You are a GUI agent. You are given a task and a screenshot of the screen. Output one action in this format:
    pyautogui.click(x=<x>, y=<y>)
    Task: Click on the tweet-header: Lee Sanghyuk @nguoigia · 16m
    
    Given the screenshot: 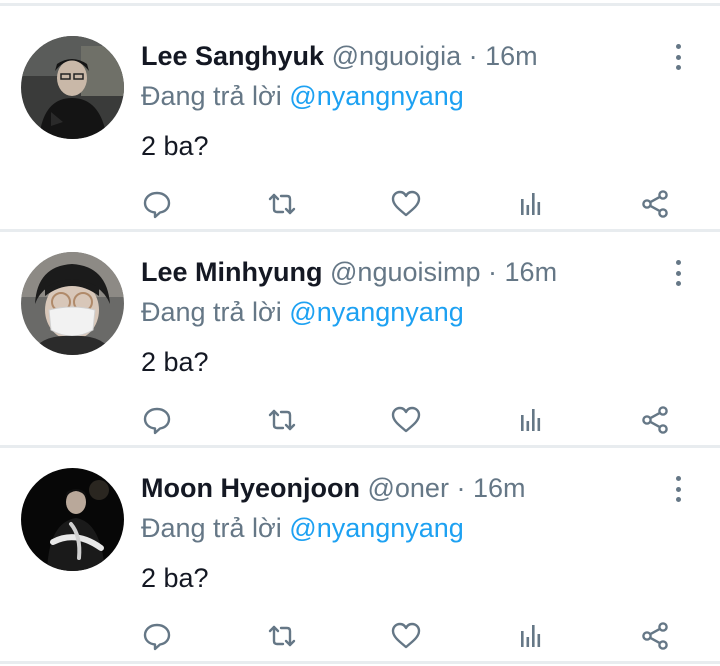 What is the action you would take?
    pyautogui.click(x=339, y=56)
    